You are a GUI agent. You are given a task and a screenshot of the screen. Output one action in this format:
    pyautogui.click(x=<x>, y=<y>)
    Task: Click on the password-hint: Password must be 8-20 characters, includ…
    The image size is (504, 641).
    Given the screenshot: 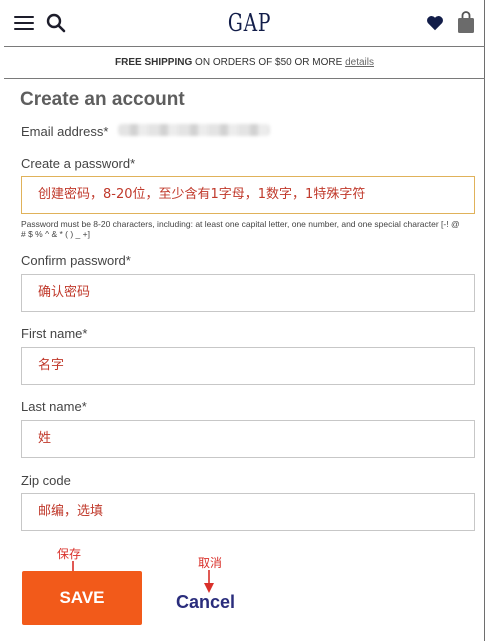 What is the action you would take?
    pyautogui.click(x=240, y=229)
    